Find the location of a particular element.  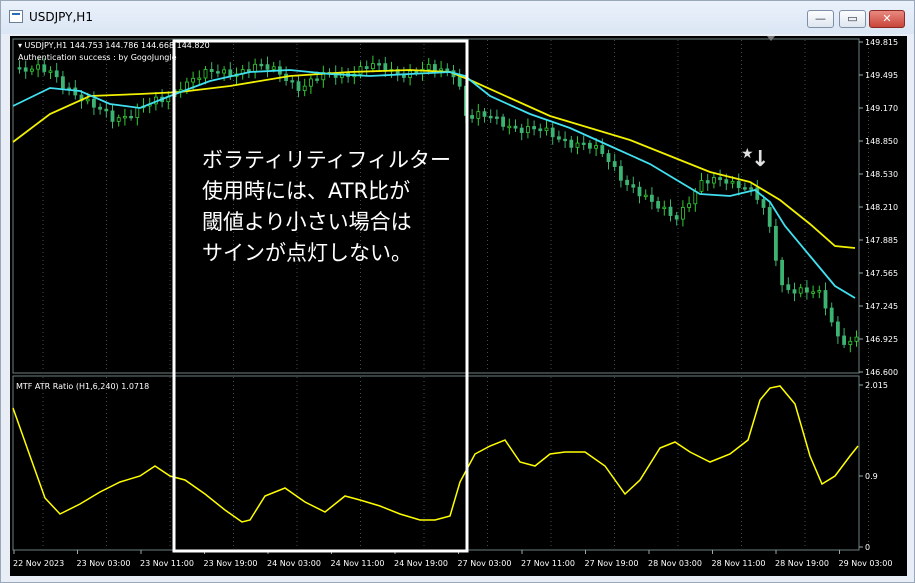

y-tick-label: 148.850 is located at coordinates (881, 141).